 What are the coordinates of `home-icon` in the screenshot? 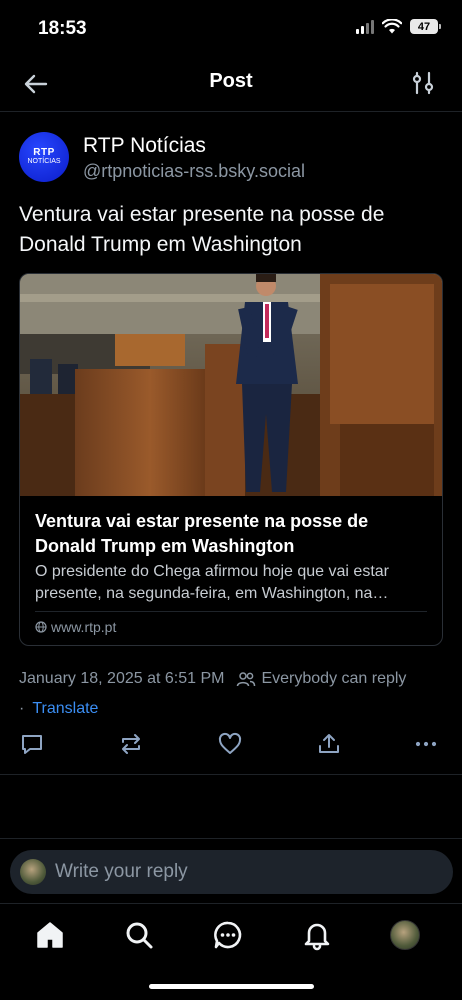 It's located at (50, 935).